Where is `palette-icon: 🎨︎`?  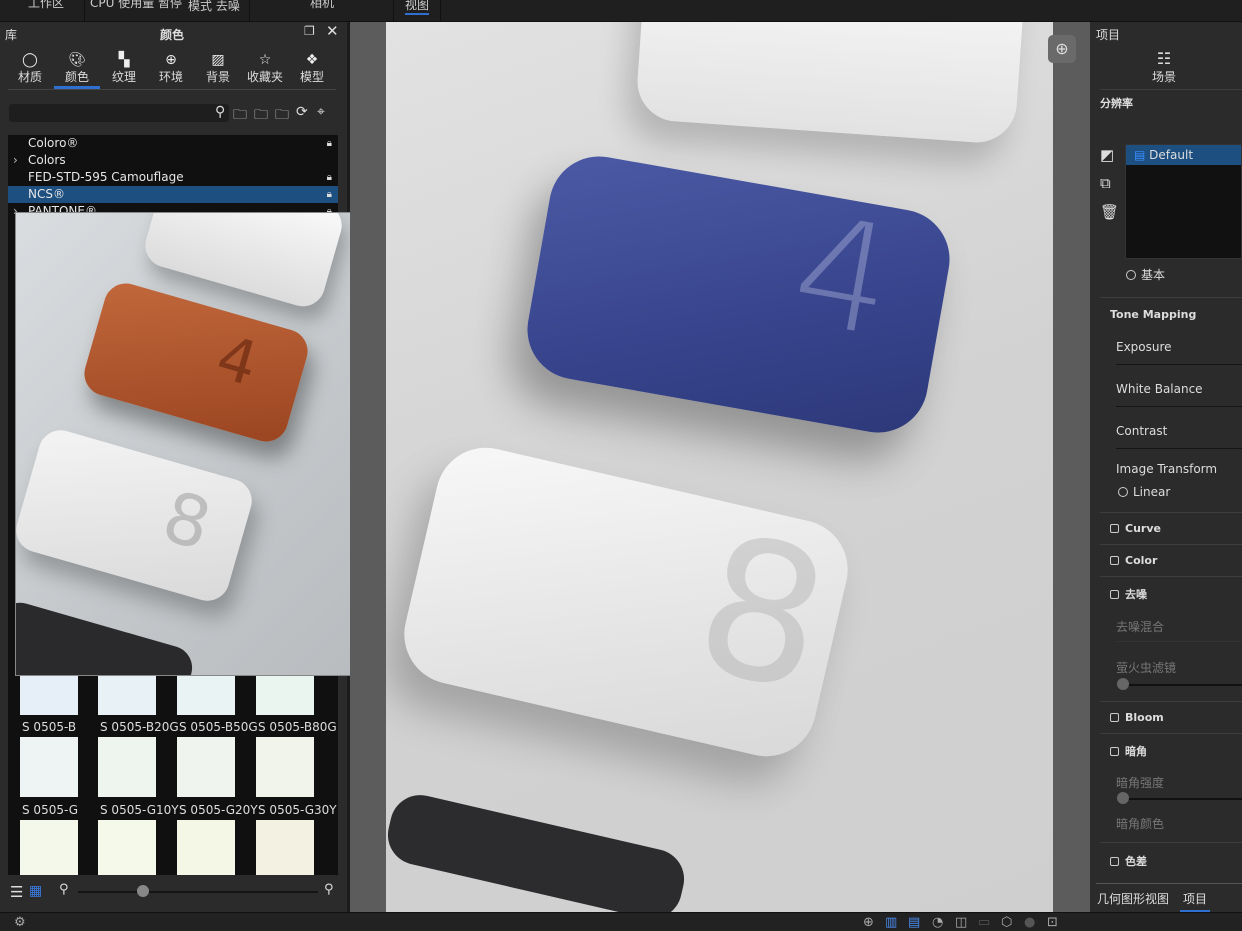 palette-icon: 🎨︎ is located at coordinates (77, 60).